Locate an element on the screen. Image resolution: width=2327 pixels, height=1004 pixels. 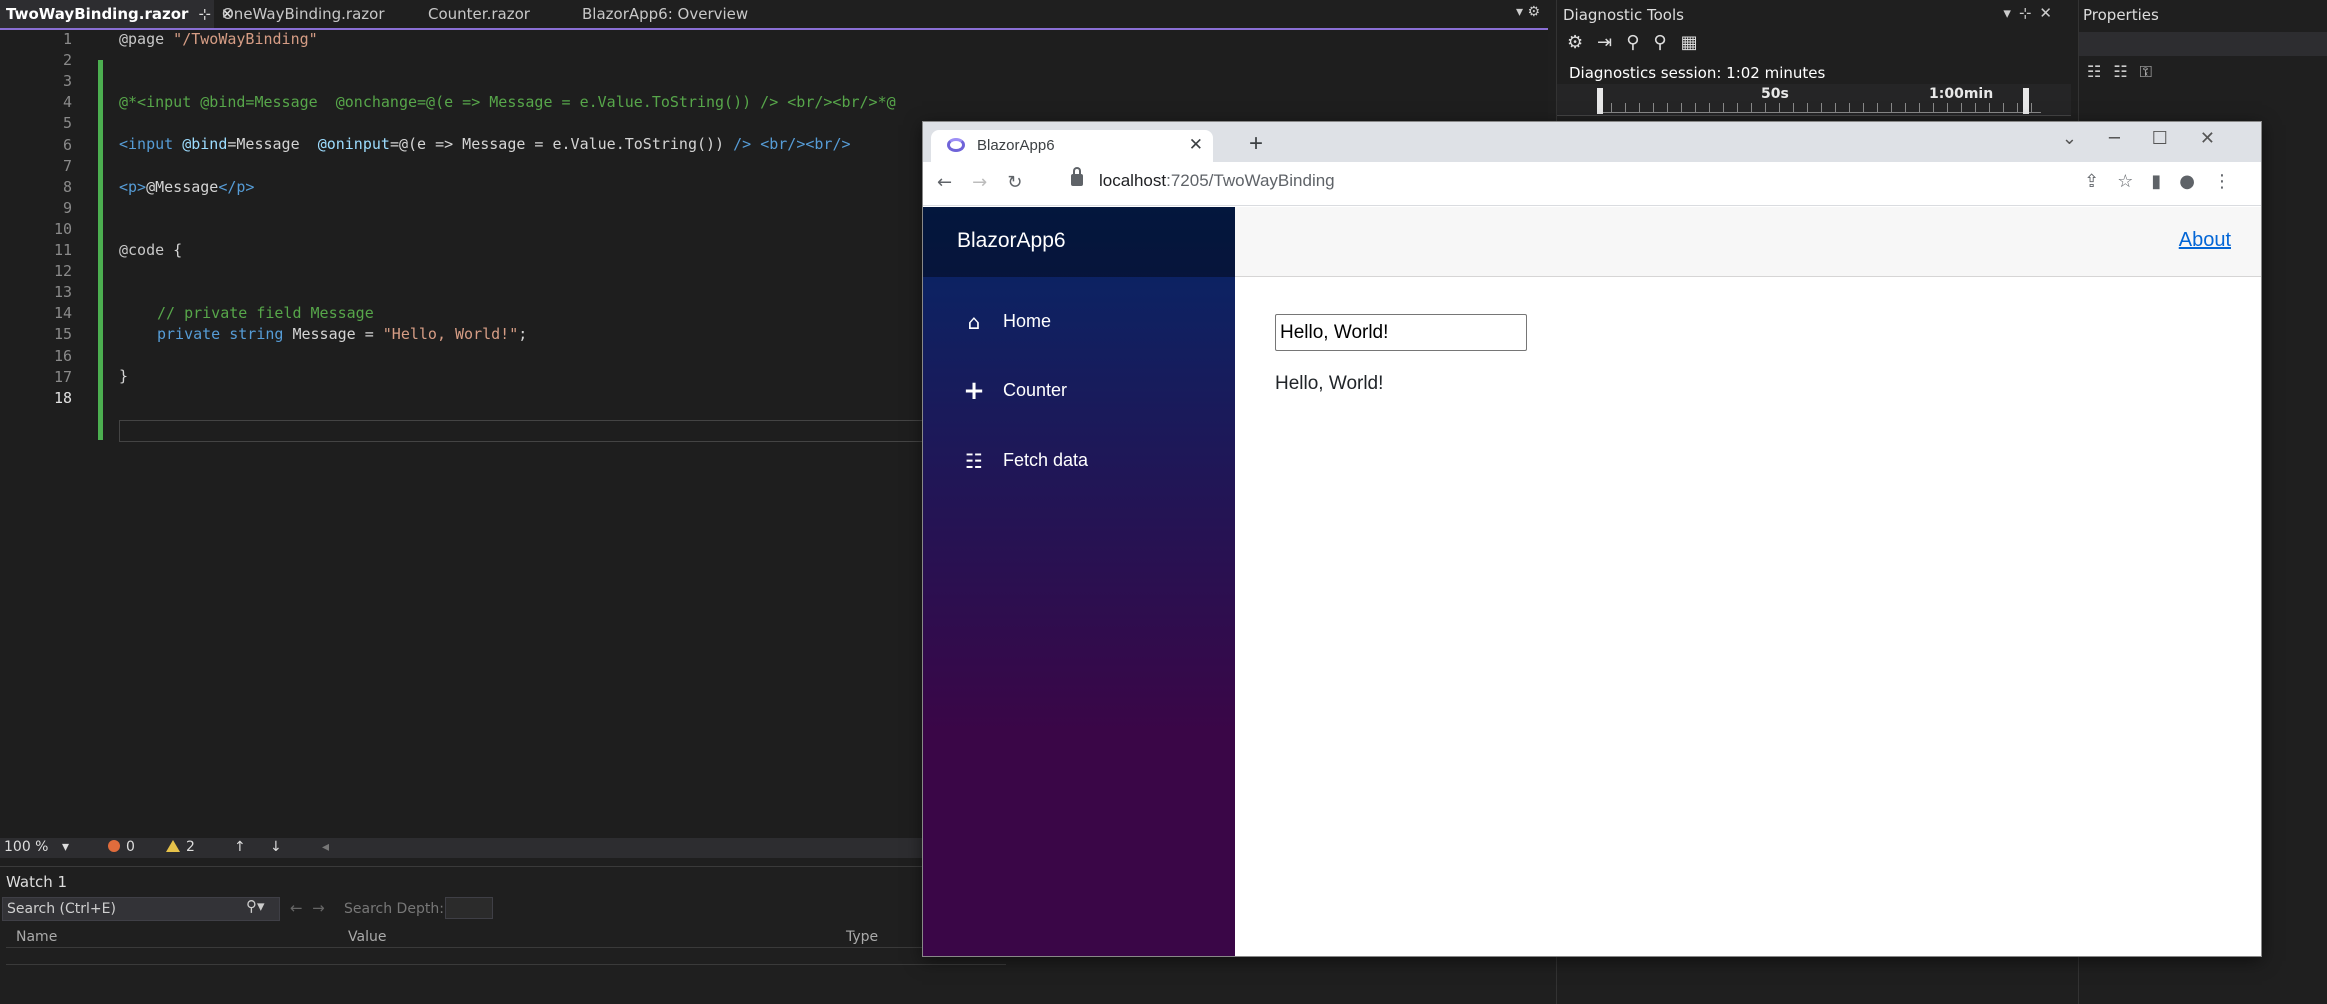
nav-counter: + Counter is located at coordinates (1079, 390).